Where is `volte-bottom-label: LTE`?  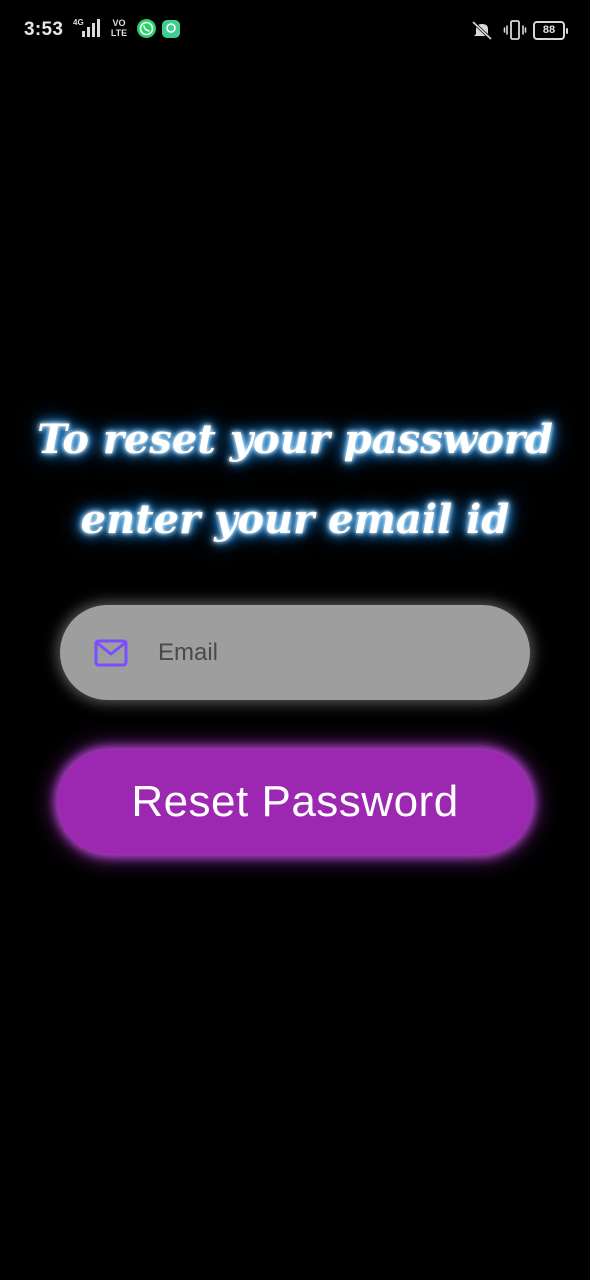
volte-bottom-label: LTE is located at coordinates (119, 33).